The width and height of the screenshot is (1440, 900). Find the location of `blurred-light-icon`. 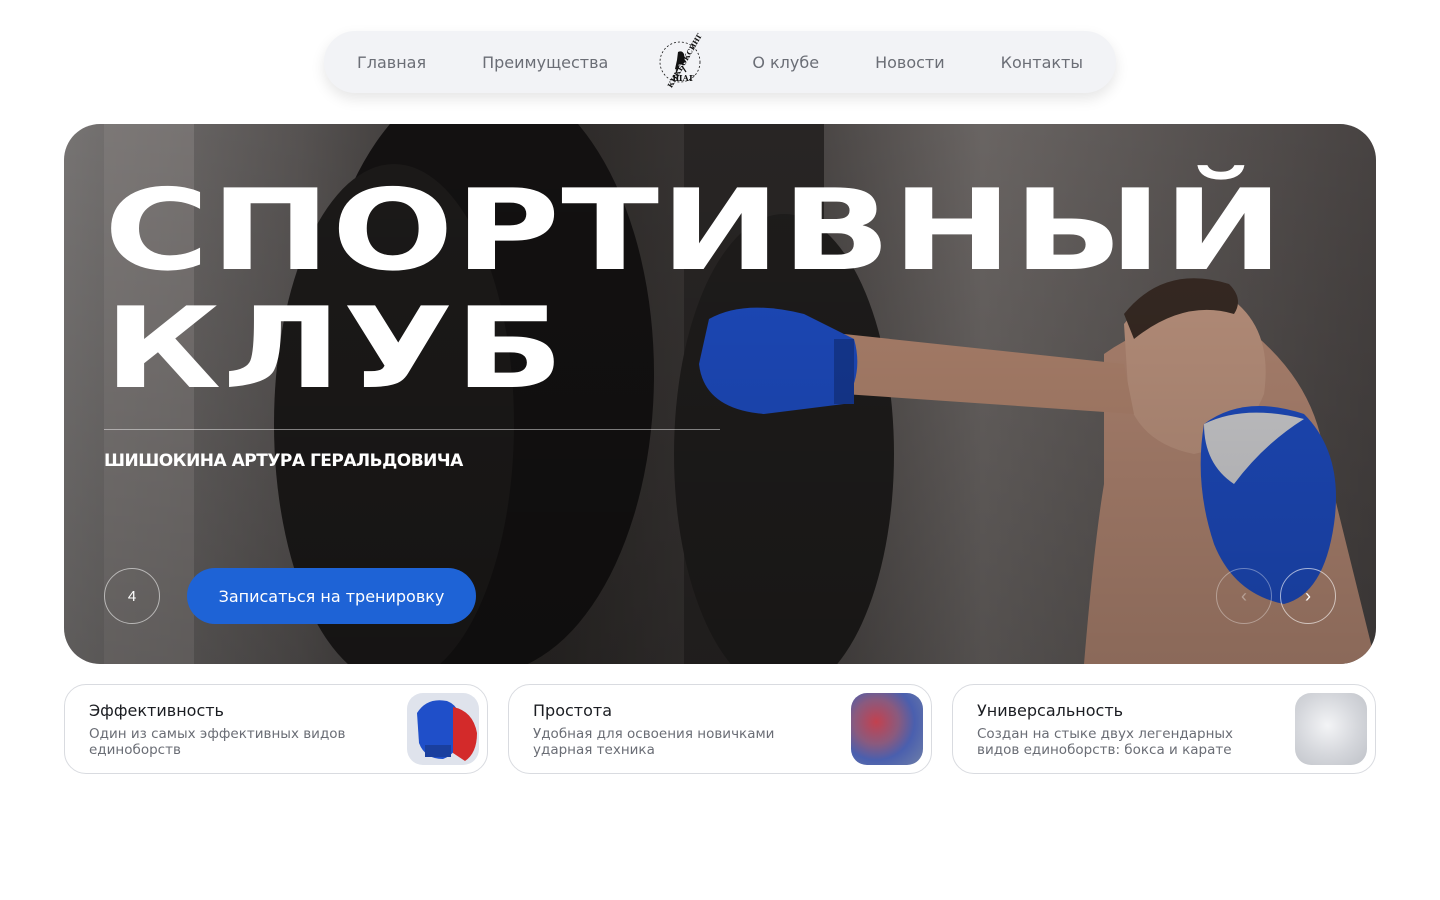

blurred-light-icon is located at coordinates (1331, 729).